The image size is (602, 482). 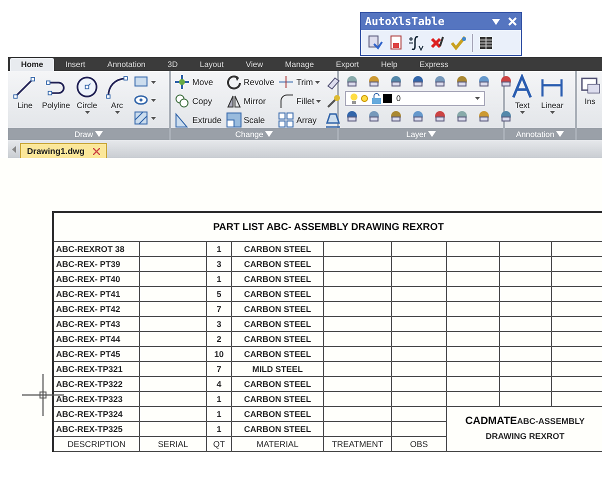 What do you see at coordinates (250, 82) in the screenshot?
I see `tool-button: Revolve` at bounding box center [250, 82].